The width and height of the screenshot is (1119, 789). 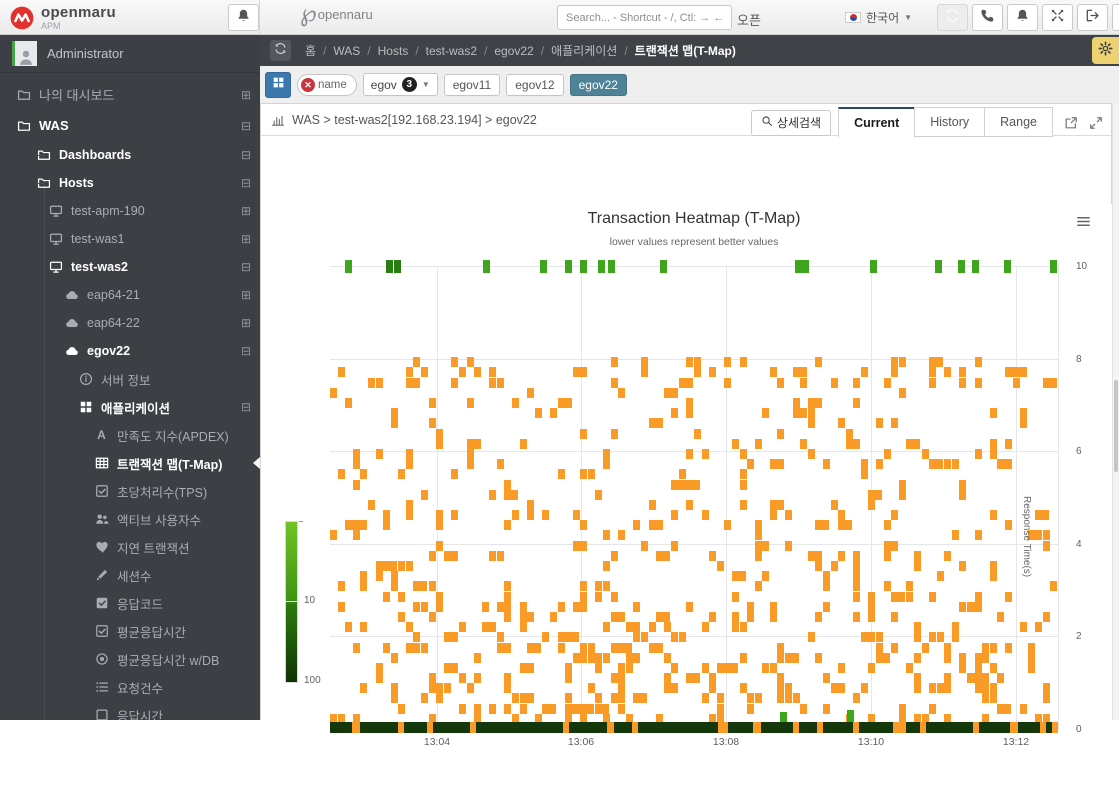 I want to click on sidebar-item-was: WAS ⊟, so click(x=130, y=125).